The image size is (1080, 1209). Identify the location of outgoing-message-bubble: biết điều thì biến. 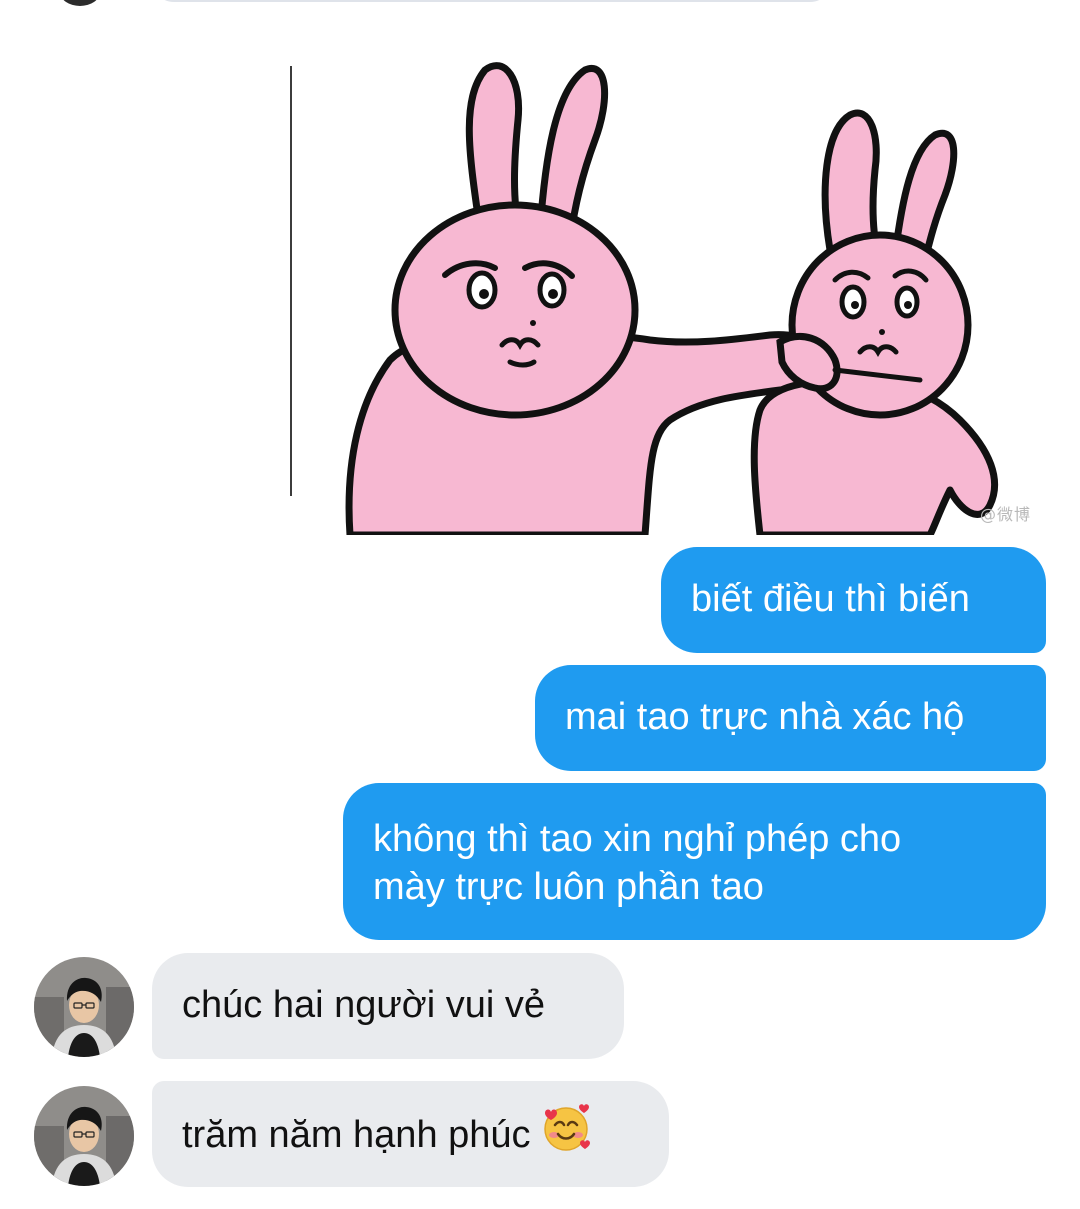
(853, 600).